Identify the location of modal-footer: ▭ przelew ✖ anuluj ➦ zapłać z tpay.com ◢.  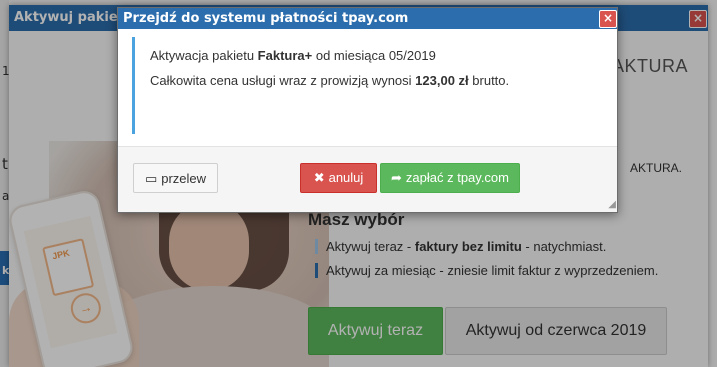
(367, 179).